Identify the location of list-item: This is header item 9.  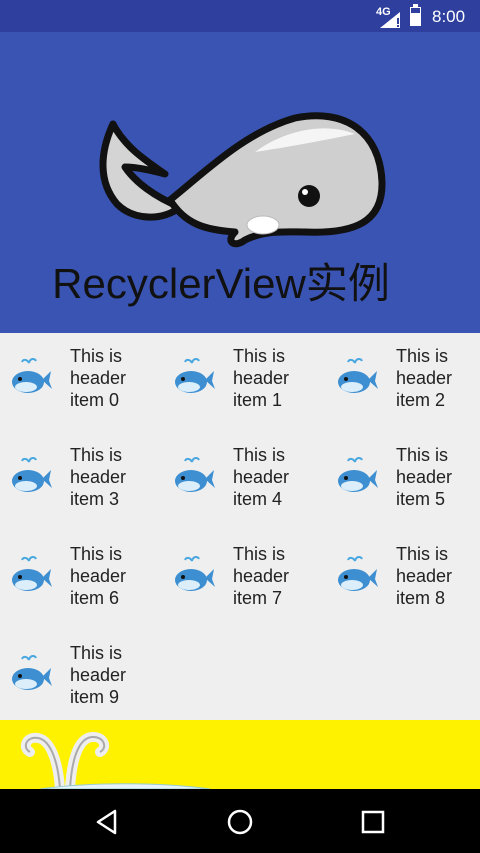
(80, 679).